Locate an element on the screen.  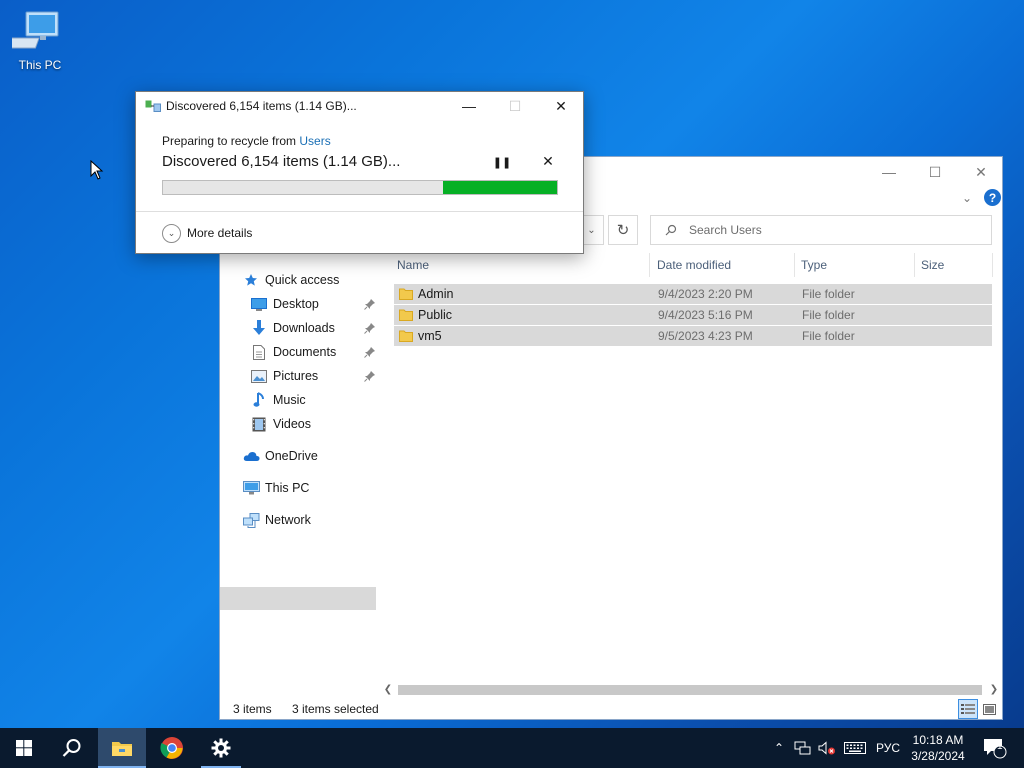
more-details-toggle: ⌄ More details is located at coordinates (207, 233).